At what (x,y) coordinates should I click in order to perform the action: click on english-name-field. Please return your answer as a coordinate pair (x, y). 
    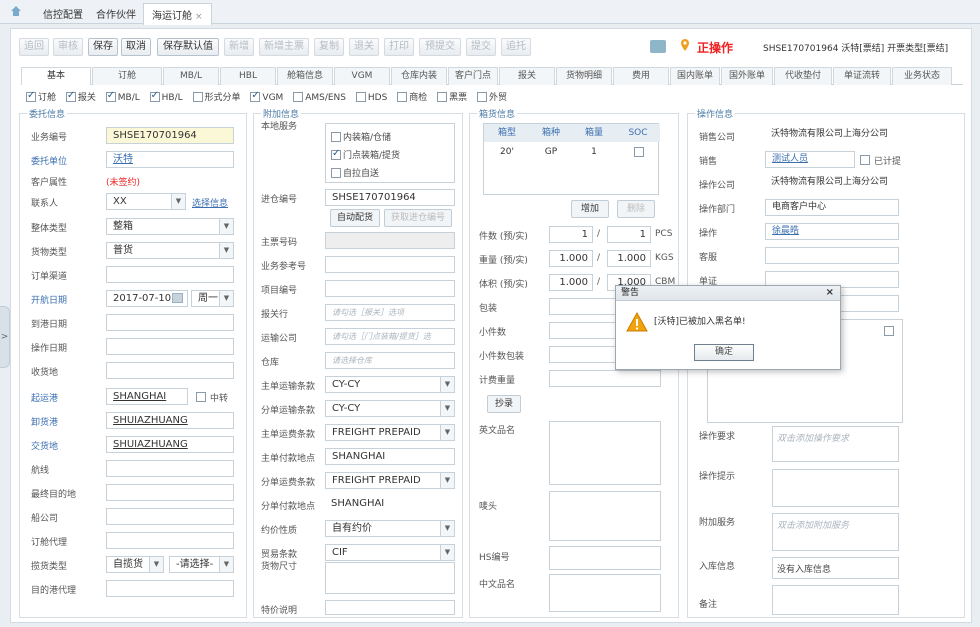
    Looking at the image, I should click on (605, 453).